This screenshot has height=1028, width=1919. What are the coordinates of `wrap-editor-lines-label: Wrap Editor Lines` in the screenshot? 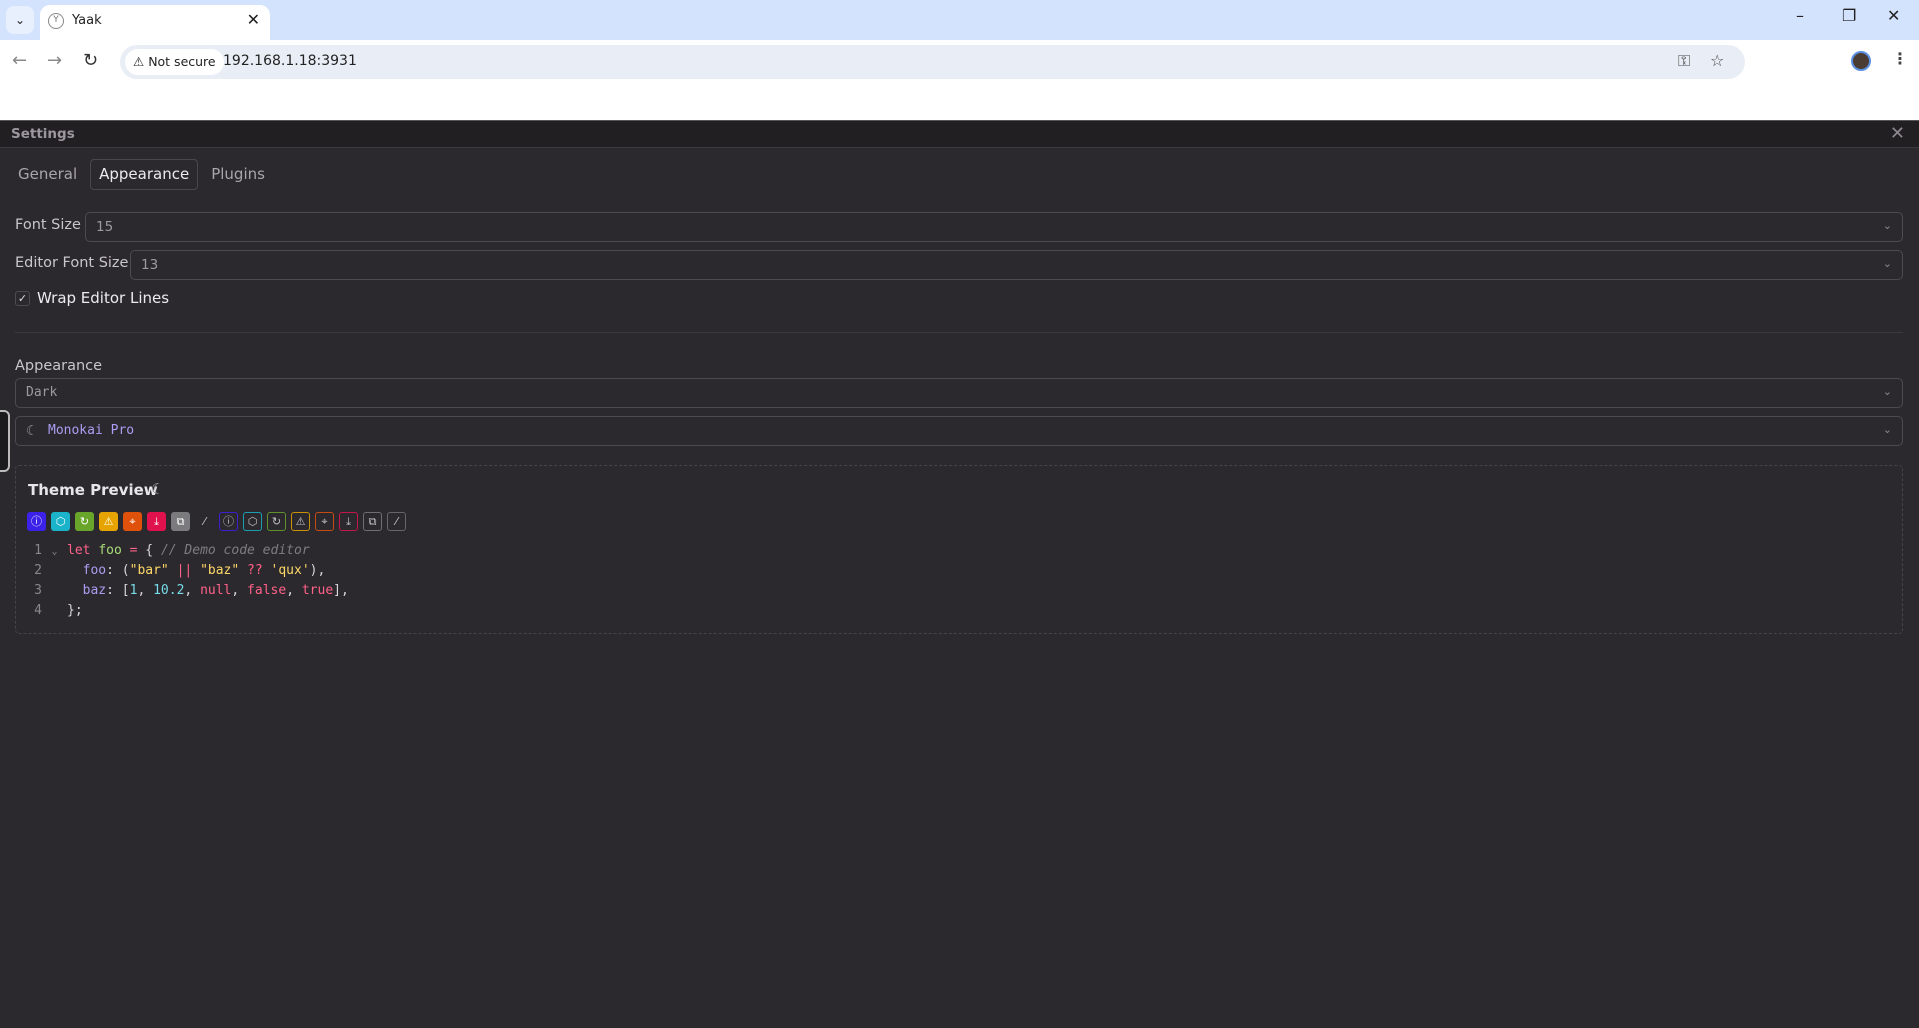 It's located at (103, 298).